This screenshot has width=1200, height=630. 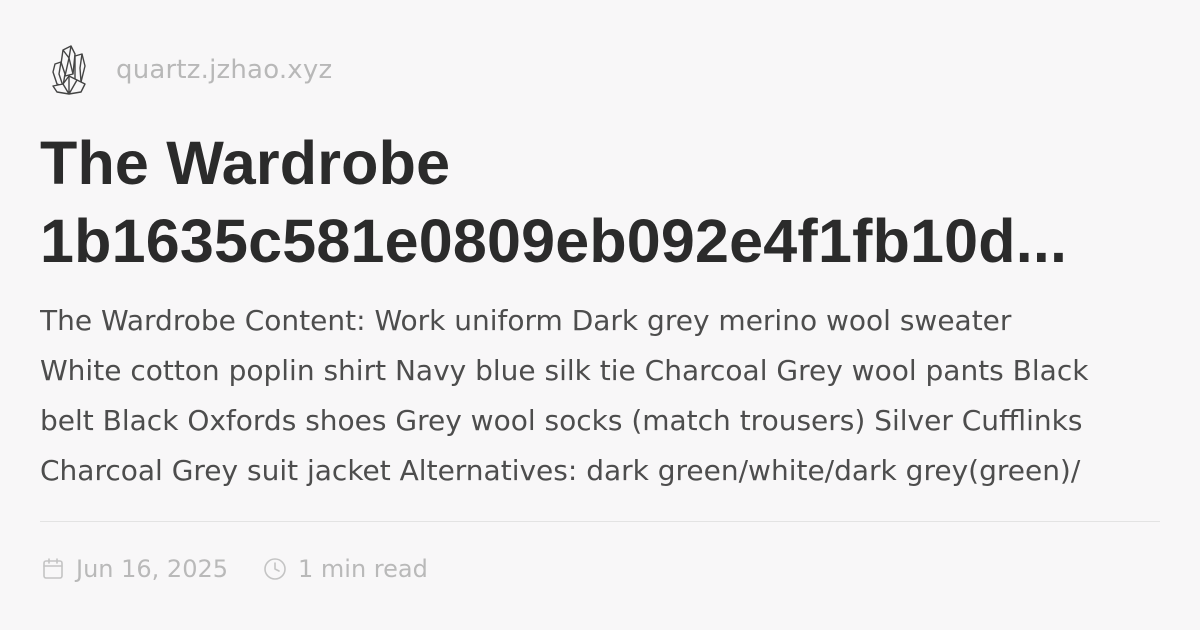 What do you see at coordinates (69, 70) in the screenshot?
I see `quartz-crystal-icon` at bounding box center [69, 70].